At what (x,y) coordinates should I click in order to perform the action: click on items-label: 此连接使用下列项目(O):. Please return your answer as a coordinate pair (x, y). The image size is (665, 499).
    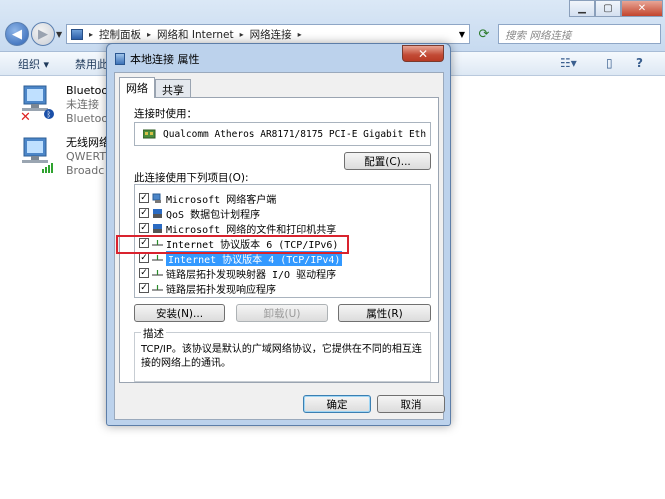
    Looking at the image, I should click on (191, 178).